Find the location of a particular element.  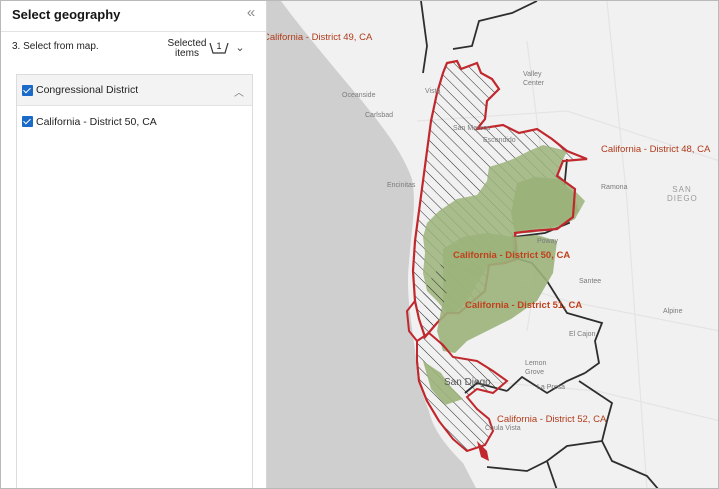

selected-items-label: Selected items is located at coordinates (187, 49).